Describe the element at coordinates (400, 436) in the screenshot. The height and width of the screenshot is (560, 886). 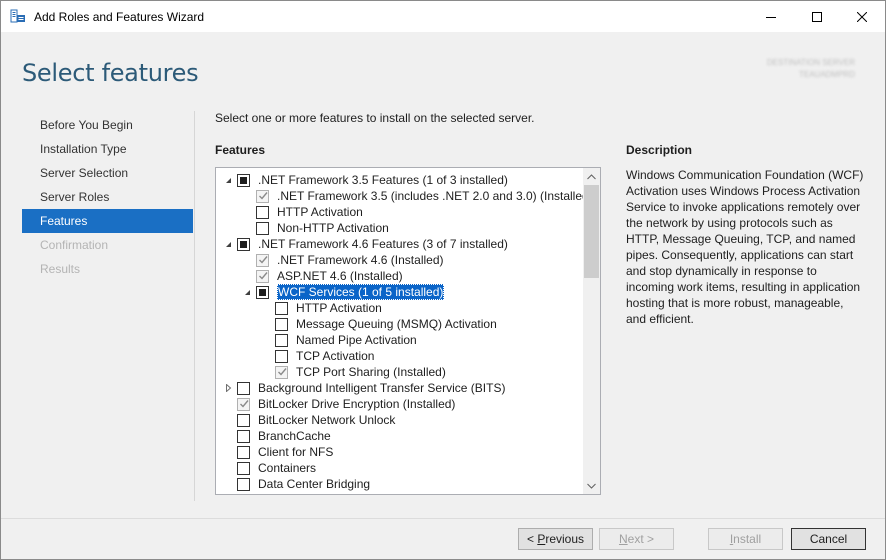
I see `feature-row: BranchCache` at that location.